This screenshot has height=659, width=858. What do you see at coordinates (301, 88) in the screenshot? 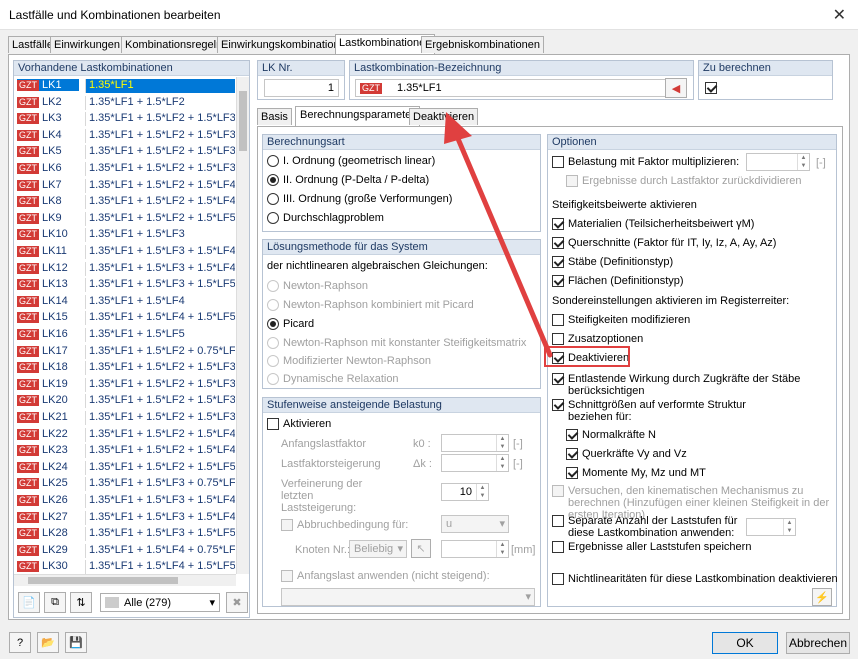
I see `lk-nr-field: 1` at bounding box center [301, 88].